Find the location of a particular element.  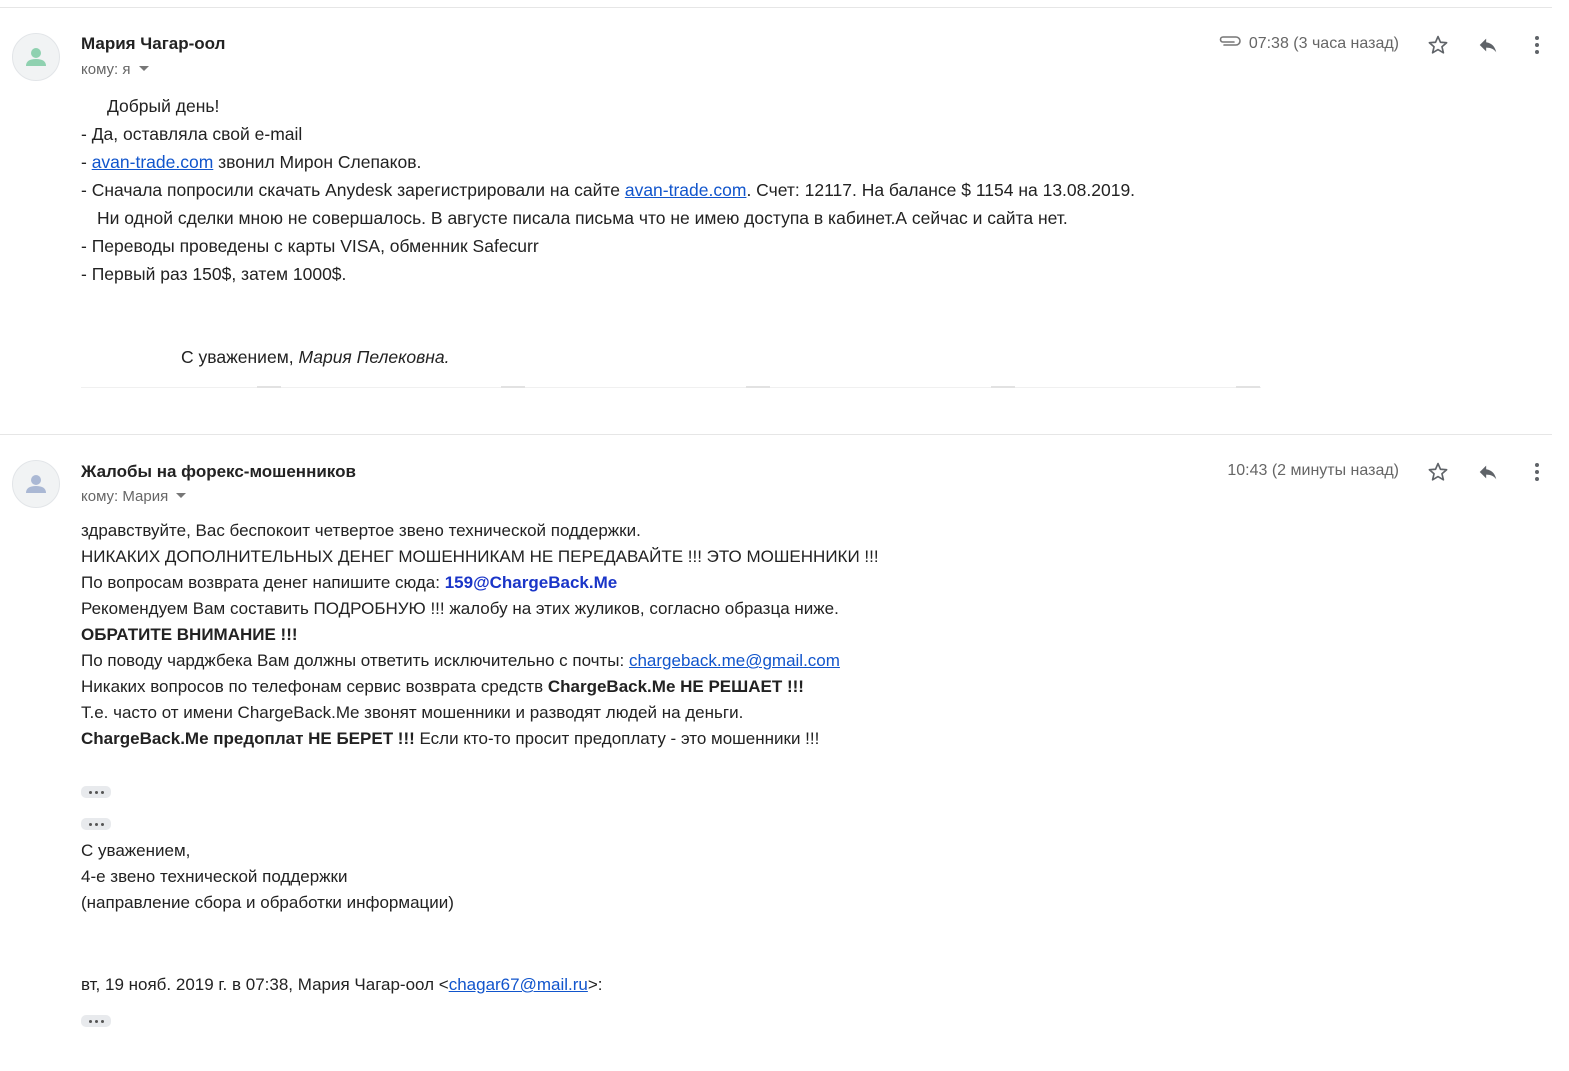

email-link: chagar67@mail.ru is located at coordinates (518, 984).